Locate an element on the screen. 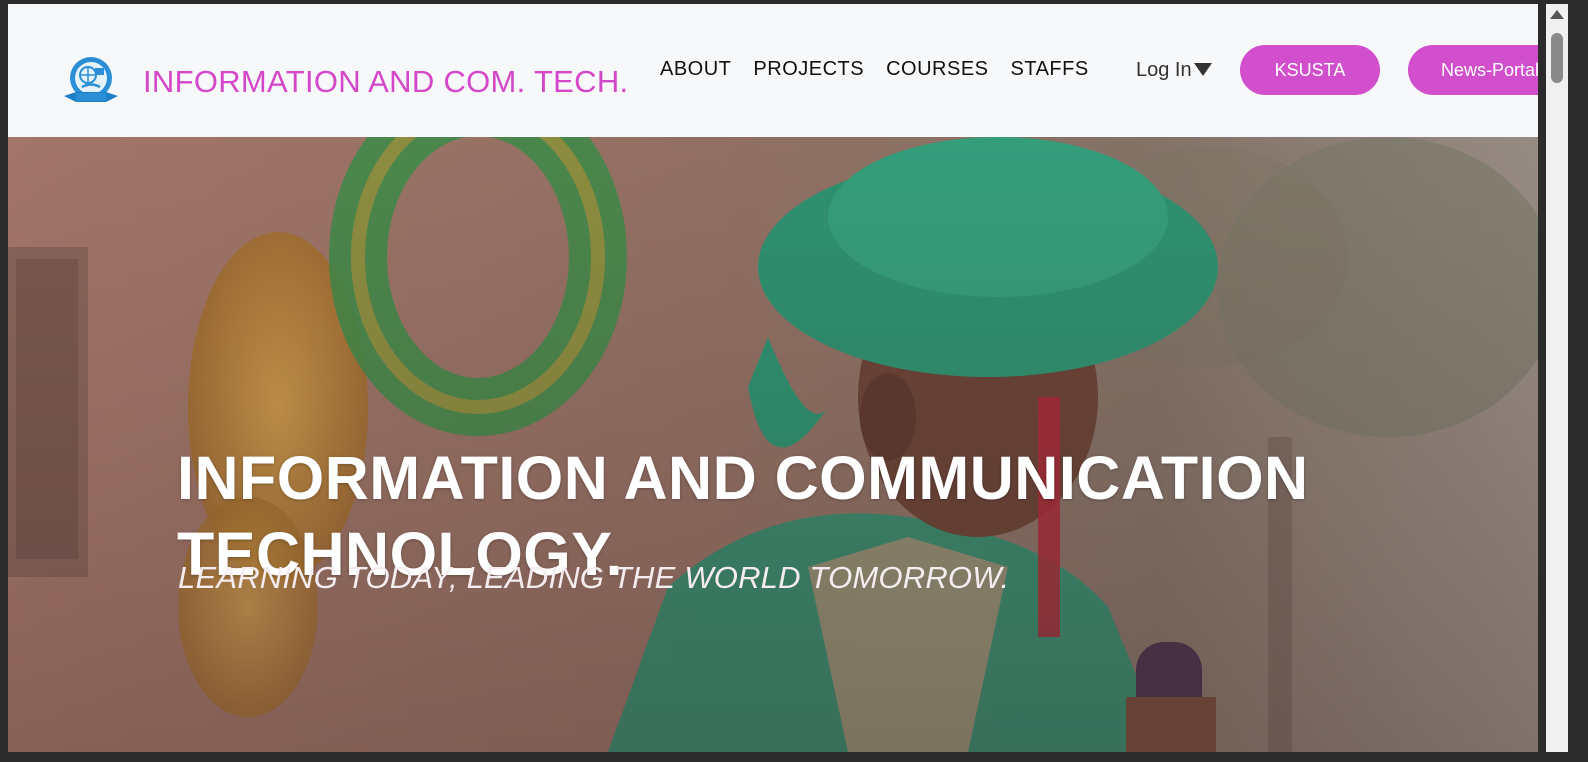 The width and height of the screenshot is (1588, 762). window-right-border is located at coordinates (1578, 381).